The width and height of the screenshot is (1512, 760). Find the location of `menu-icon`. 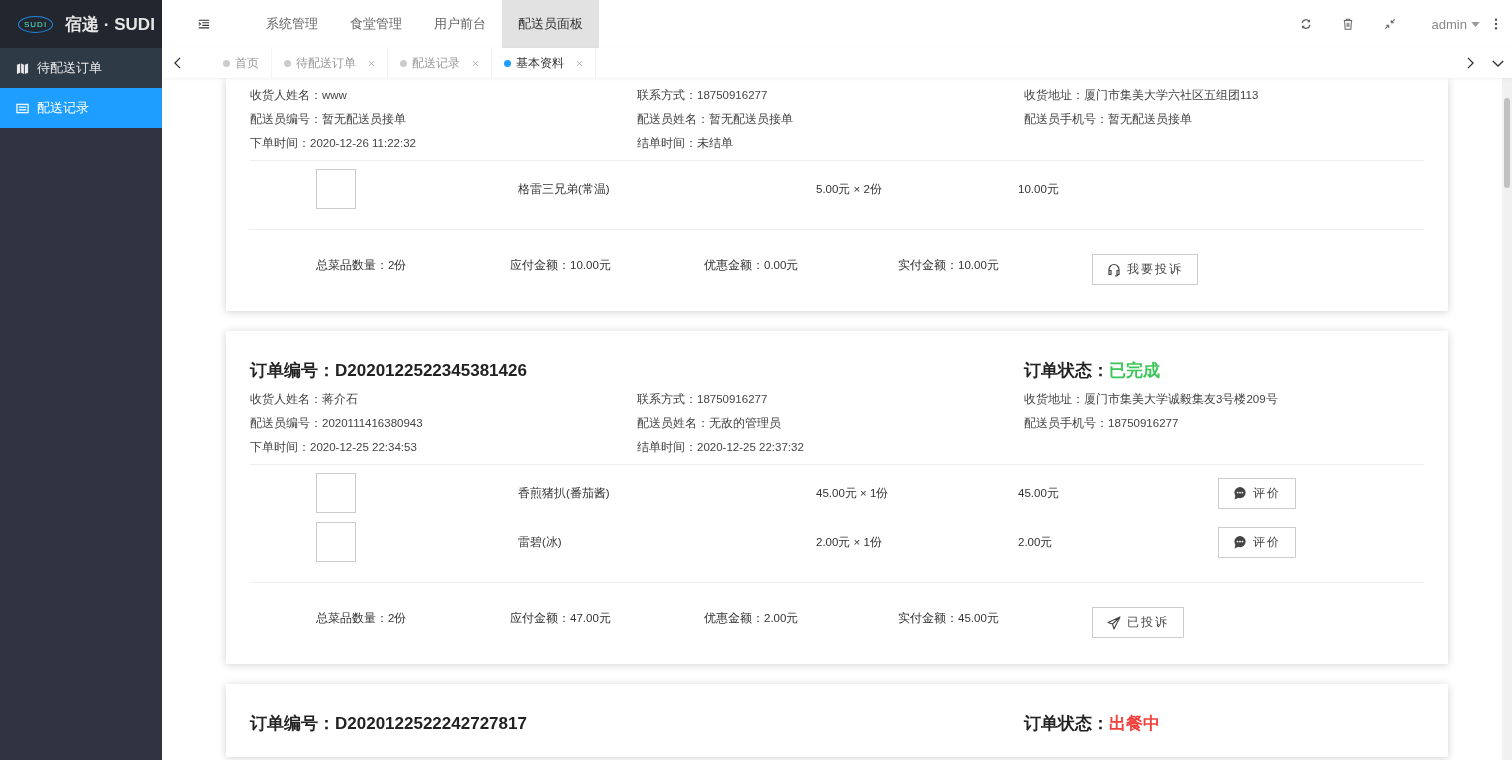

menu-icon is located at coordinates (204, 24).